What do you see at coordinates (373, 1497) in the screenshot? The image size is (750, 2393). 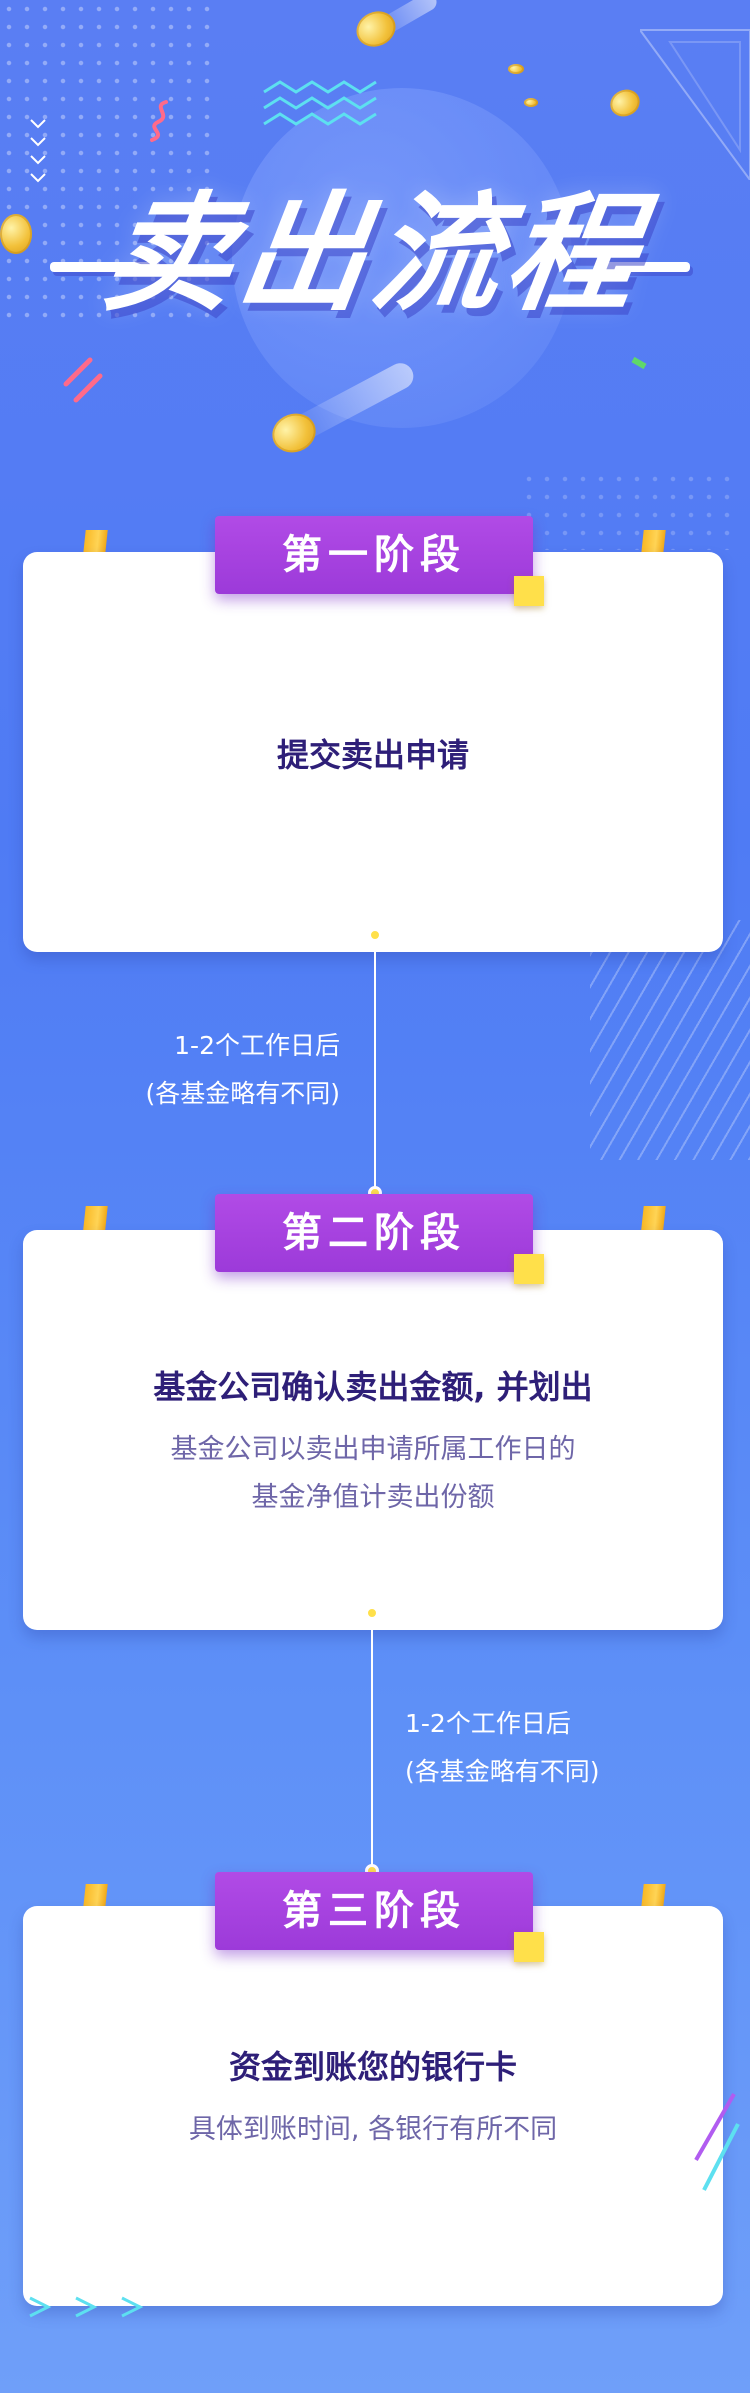 I see `stage-description-line: 基金净值计卖出份额` at bounding box center [373, 1497].